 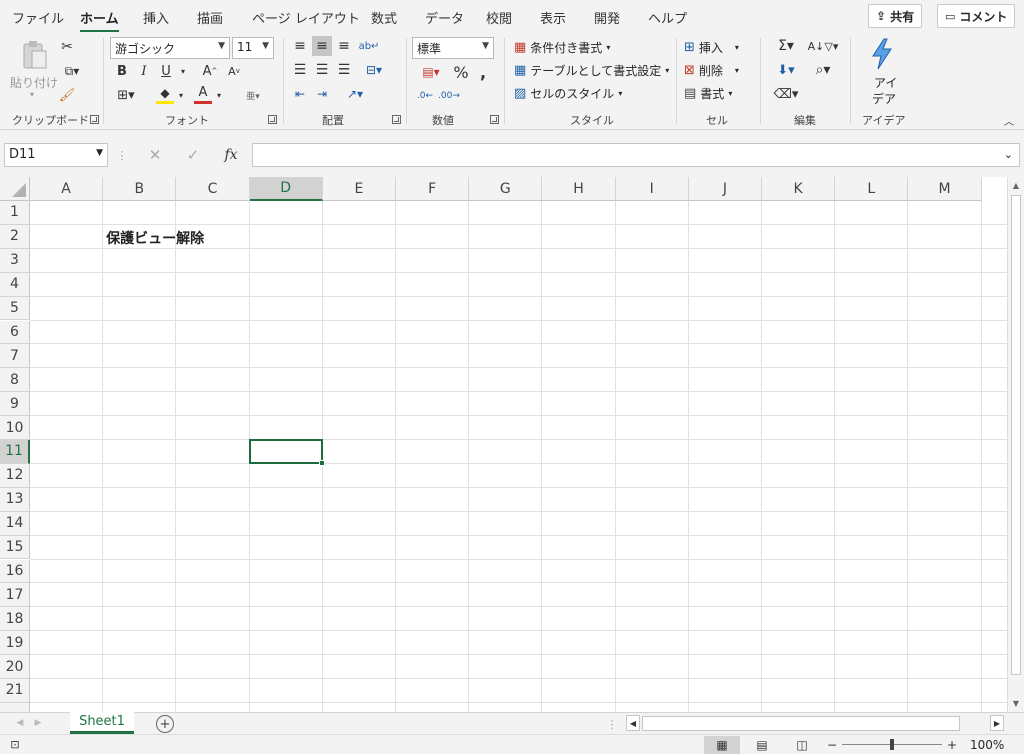 I want to click on vertical-scrollbar: ▲ ▼, so click(x=1015, y=444).